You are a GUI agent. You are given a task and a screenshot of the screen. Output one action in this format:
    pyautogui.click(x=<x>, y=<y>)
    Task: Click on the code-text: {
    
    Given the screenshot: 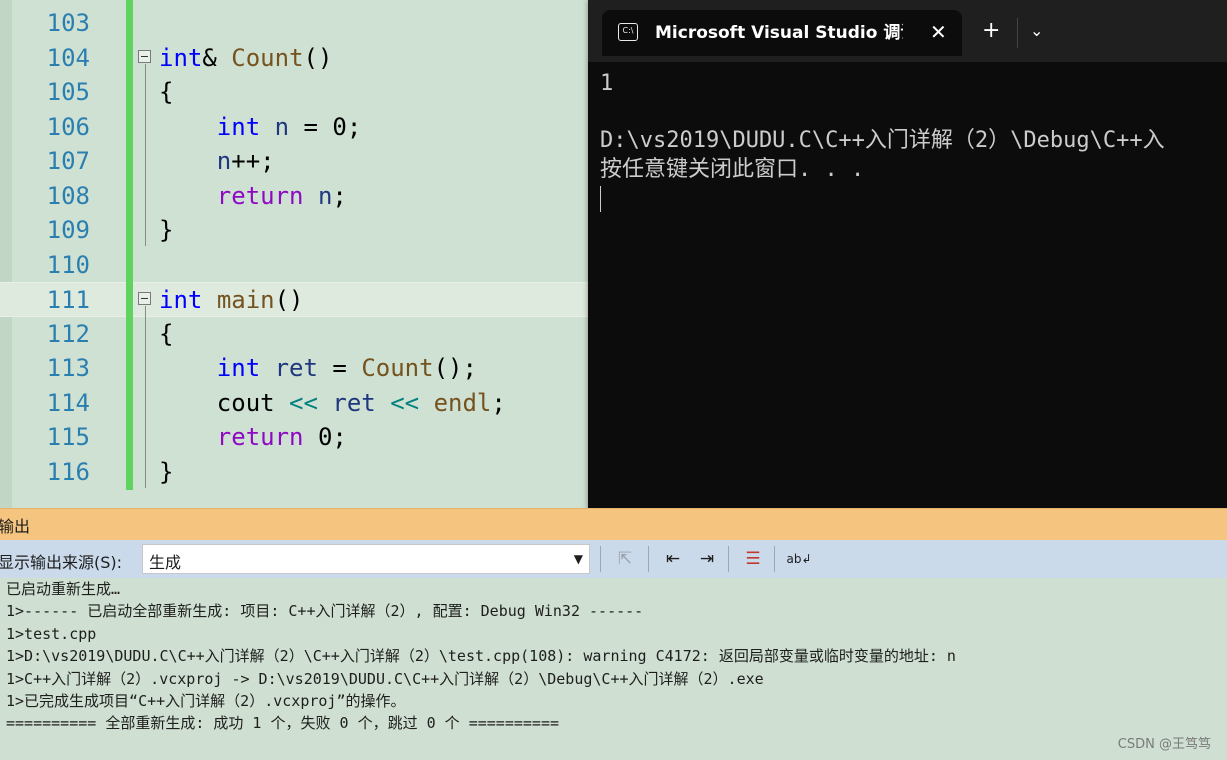 What is the action you would take?
    pyautogui.click(x=166, y=334)
    